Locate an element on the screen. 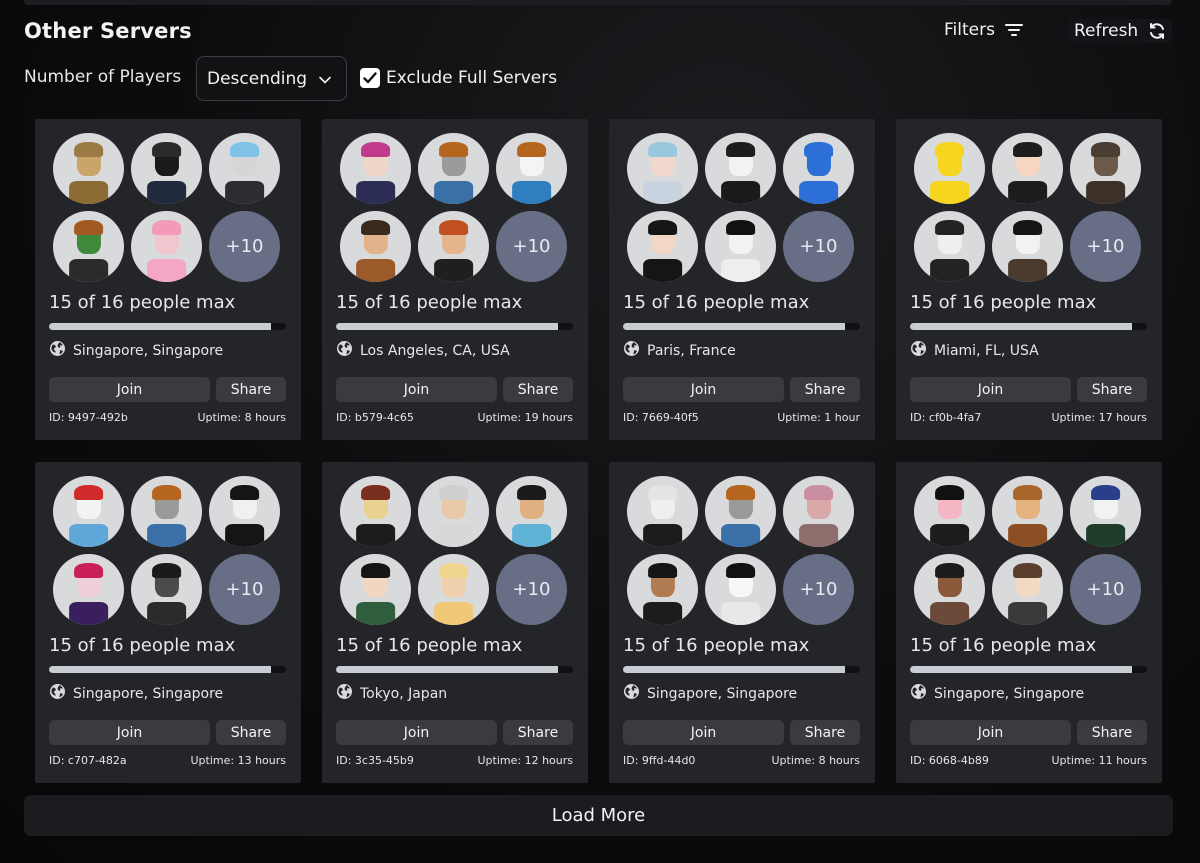 The image size is (1200, 863). server-id: ID: 7669-40f5 is located at coordinates (661, 417).